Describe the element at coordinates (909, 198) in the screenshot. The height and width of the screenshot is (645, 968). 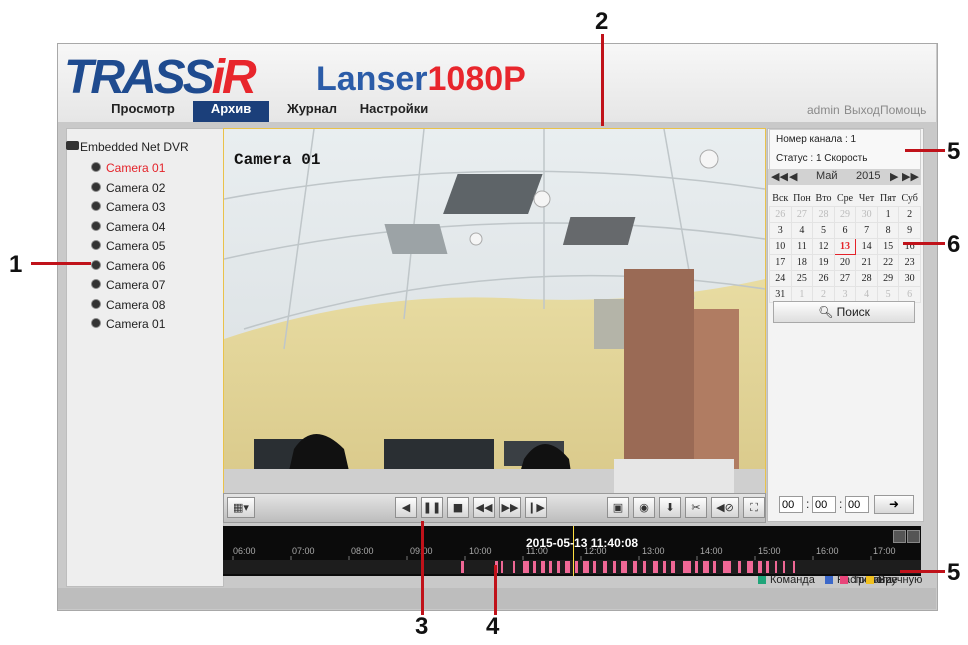
I see `weekday-label: Суб` at that location.